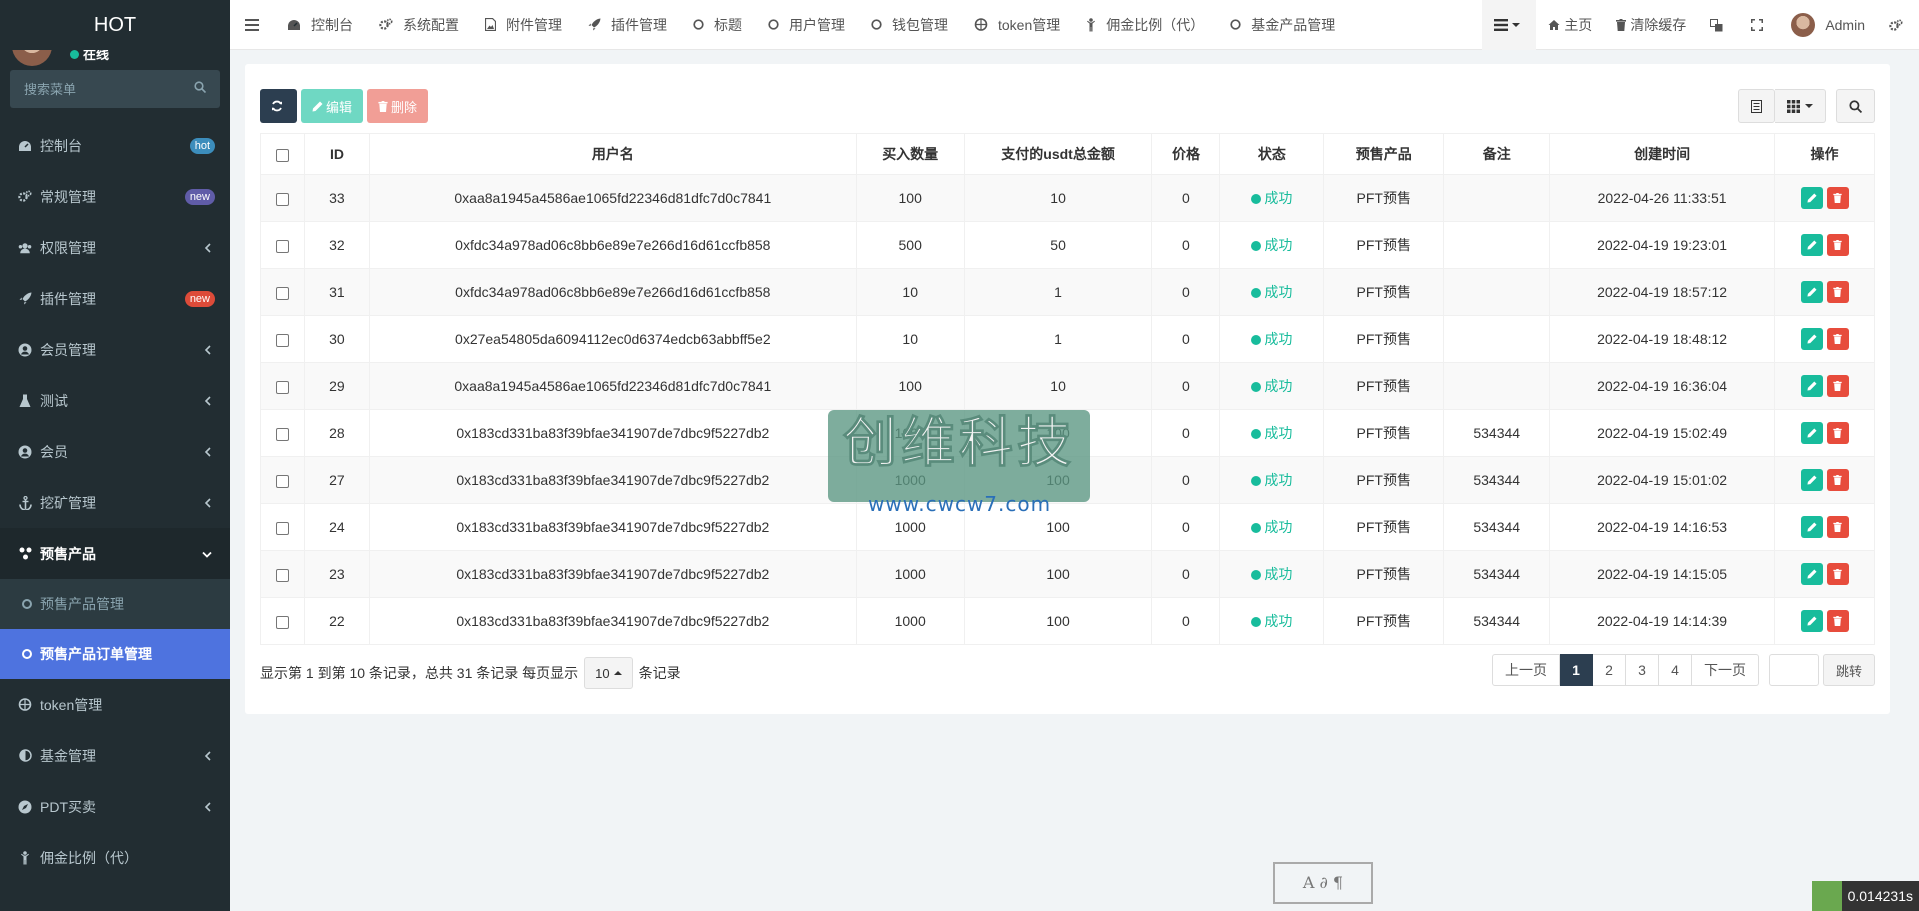  I want to click on page-button-4: 4, so click(1675, 670).